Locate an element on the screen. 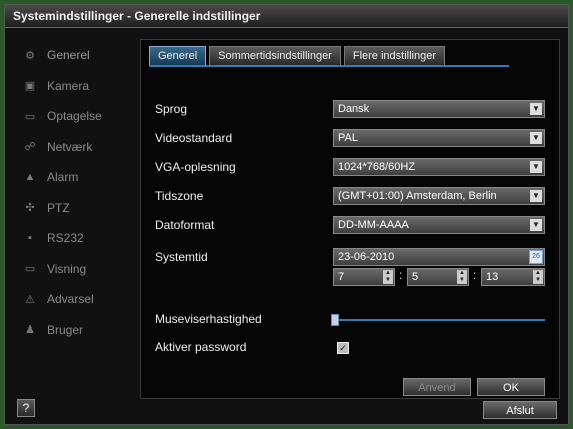  minute-input: 5 ▲ ▼ is located at coordinates (438, 277).